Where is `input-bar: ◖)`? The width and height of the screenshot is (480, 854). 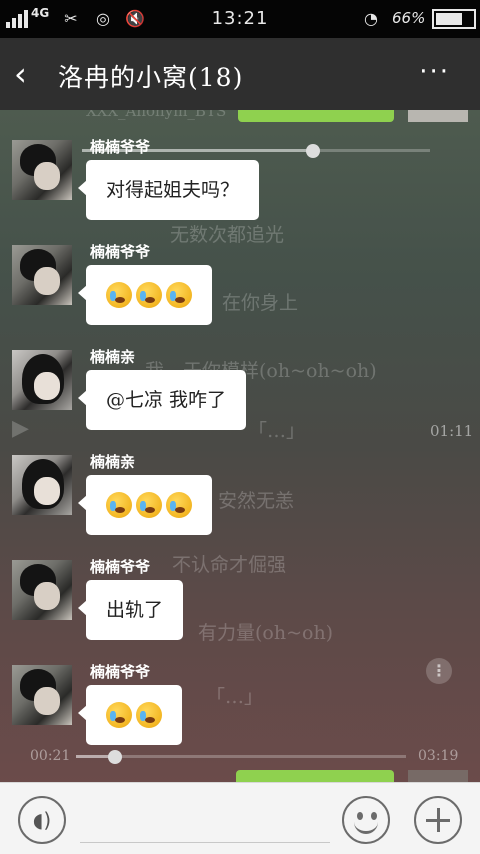
input-bar: ◖) is located at coordinates (240, 818).